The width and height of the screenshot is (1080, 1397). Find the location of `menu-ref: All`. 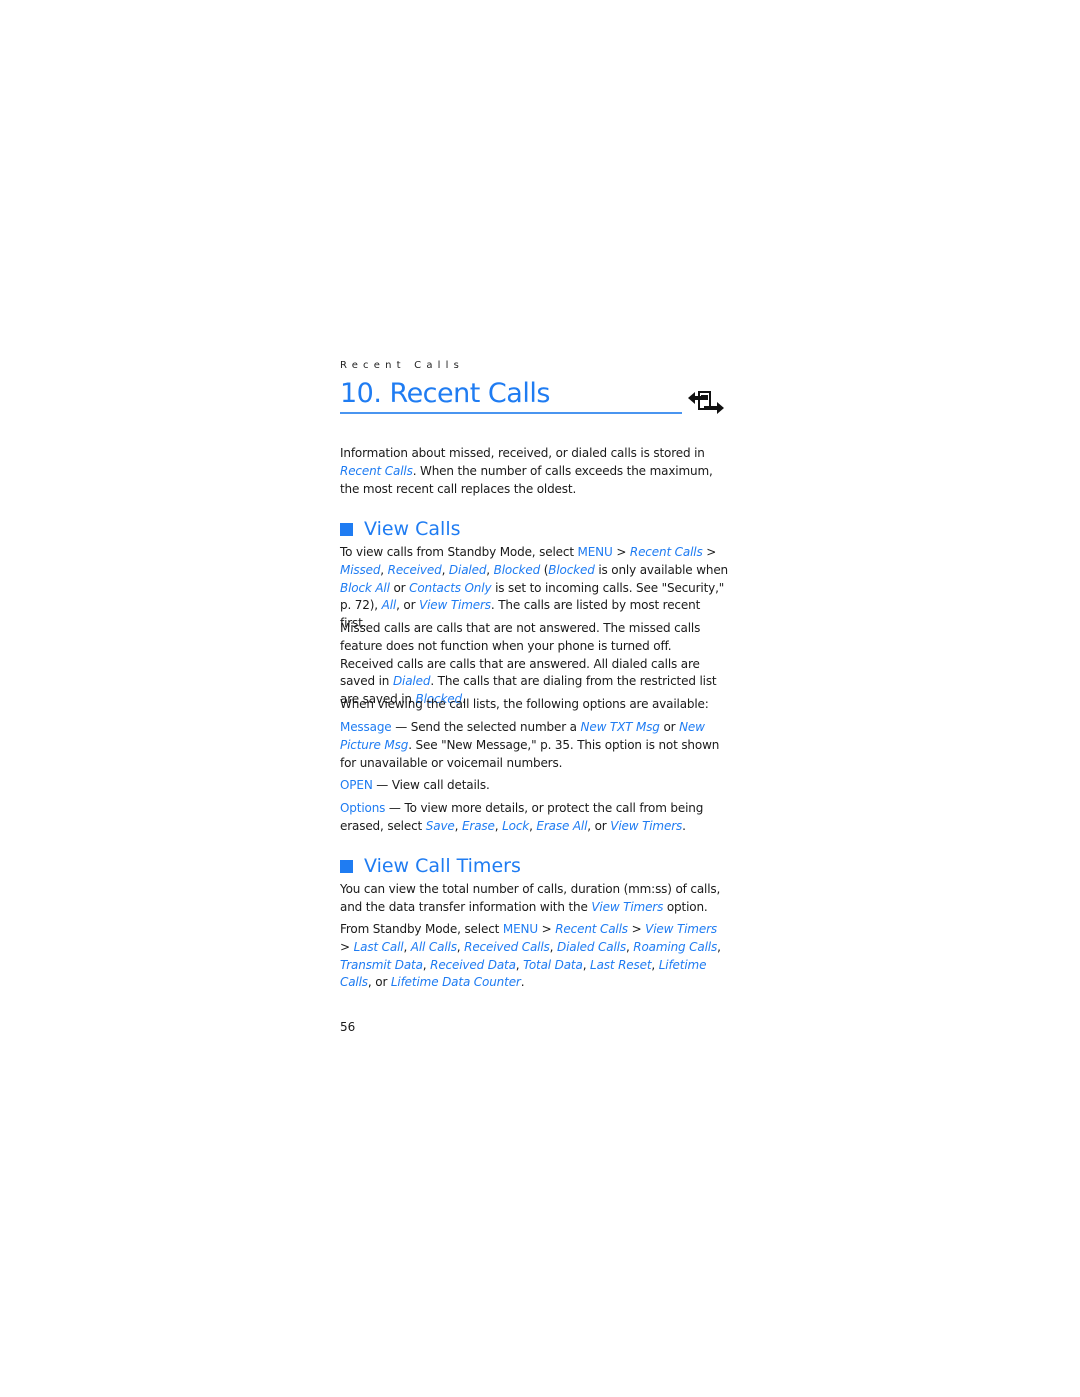

menu-ref: All is located at coordinates (389, 605).